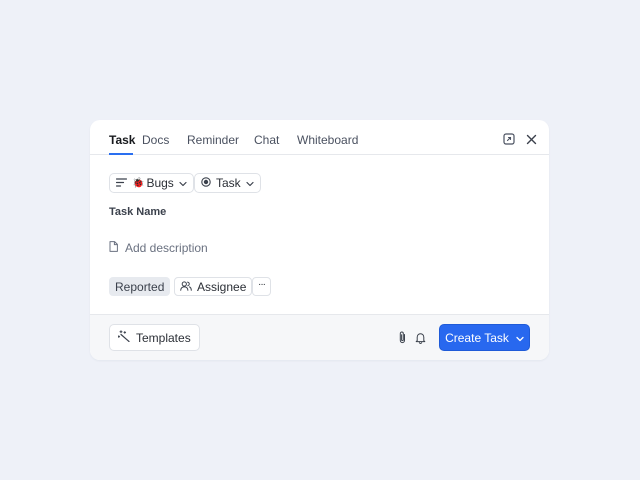  Describe the element at coordinates (121, 183) in the screenshot. I see `list-icon` at that location.